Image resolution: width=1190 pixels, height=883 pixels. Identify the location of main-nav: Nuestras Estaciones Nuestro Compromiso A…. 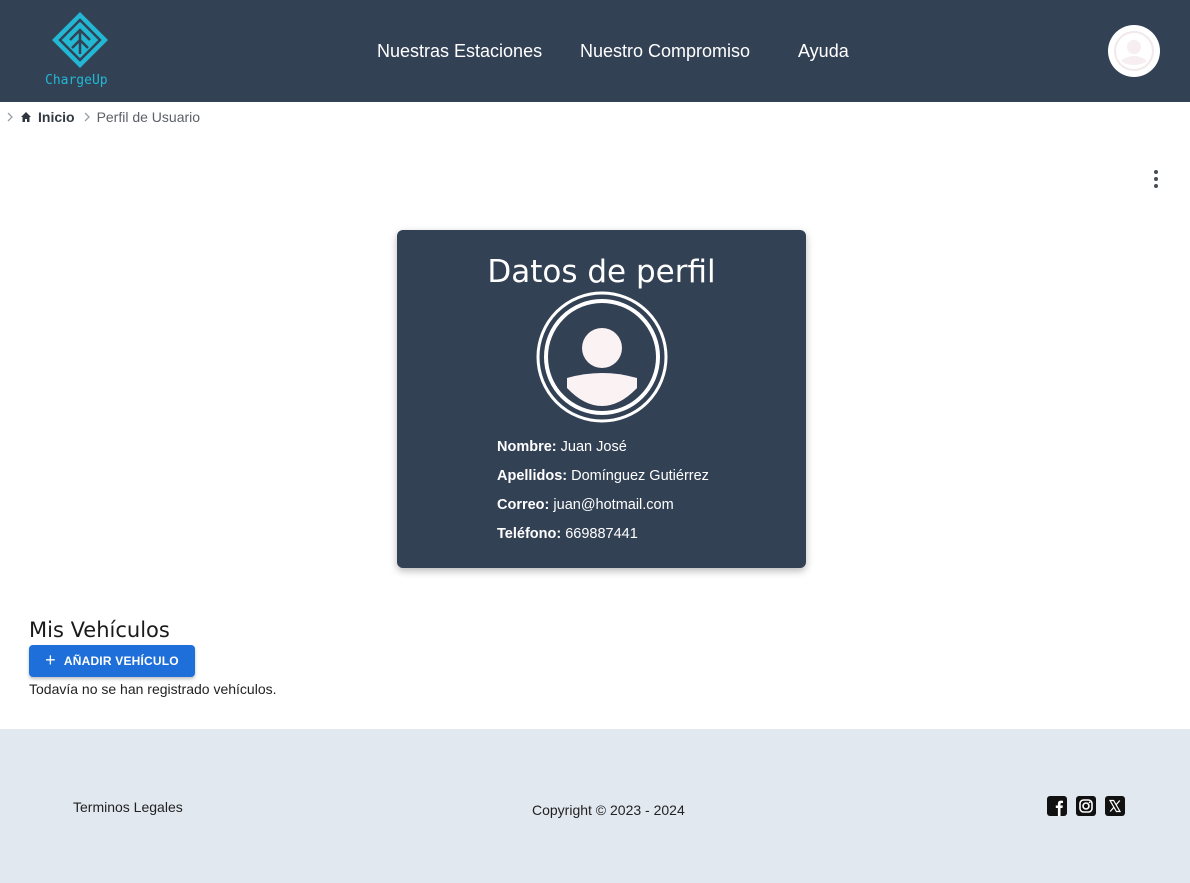
(595, 53).